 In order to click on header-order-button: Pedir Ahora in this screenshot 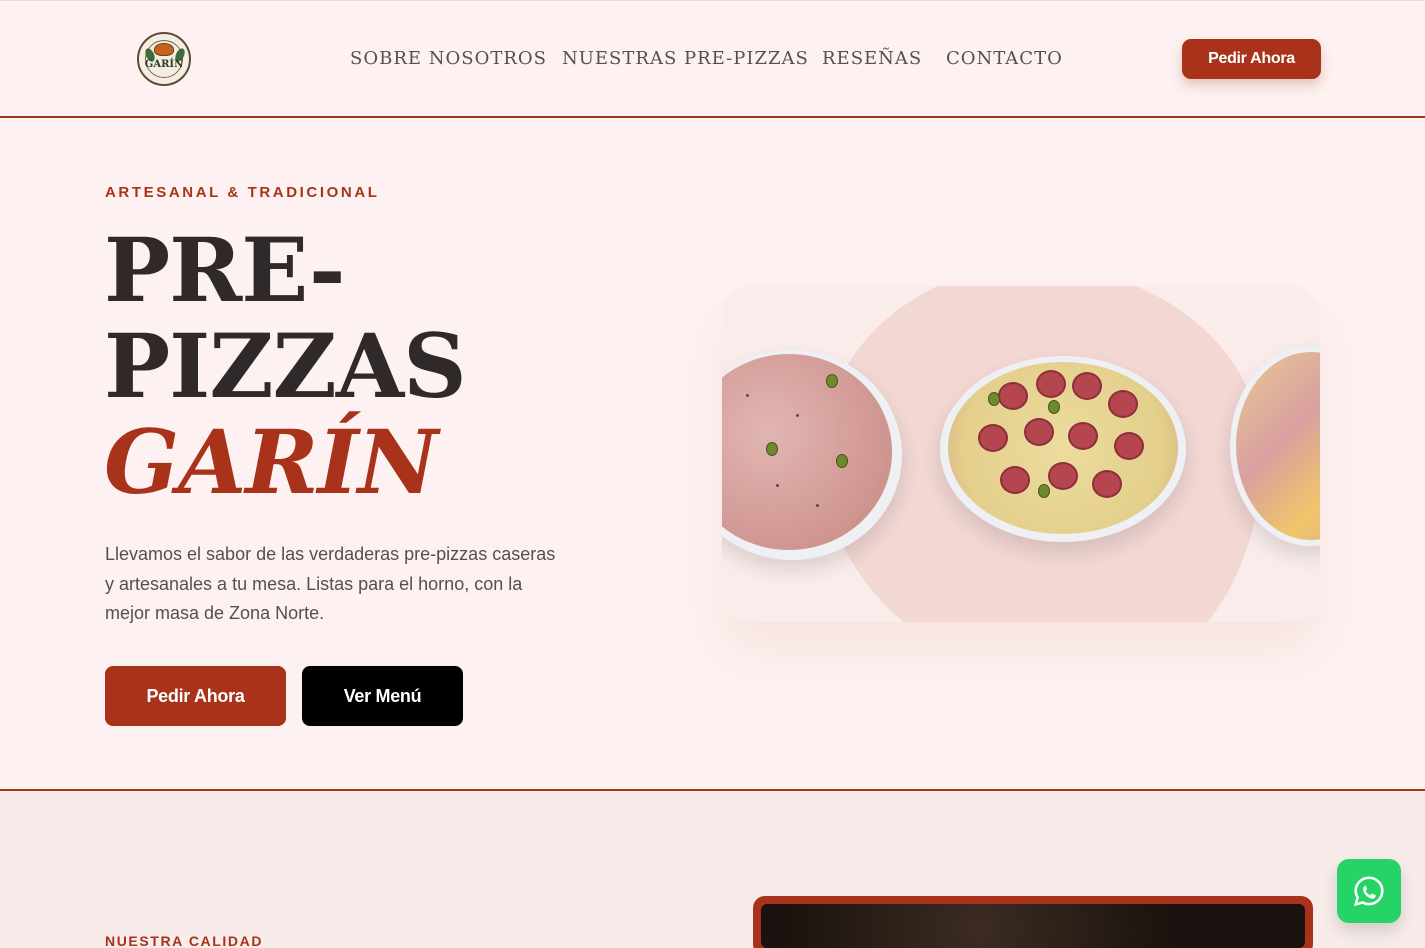, I will do `click(1251, 59)`.